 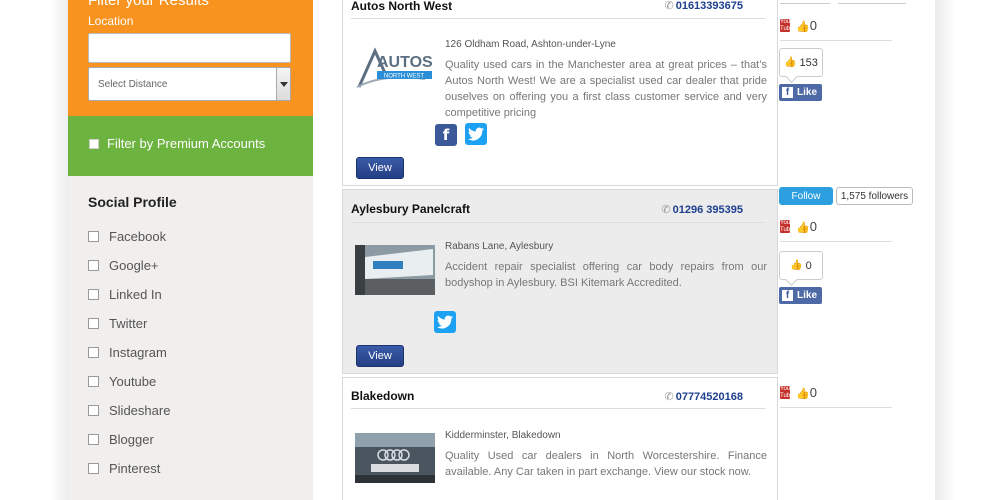 What do you see at coordinates (503, 435) in the screenshot?
I see `listing-address: Kidderminster, Blakedown` at bounding box center [503, 435].